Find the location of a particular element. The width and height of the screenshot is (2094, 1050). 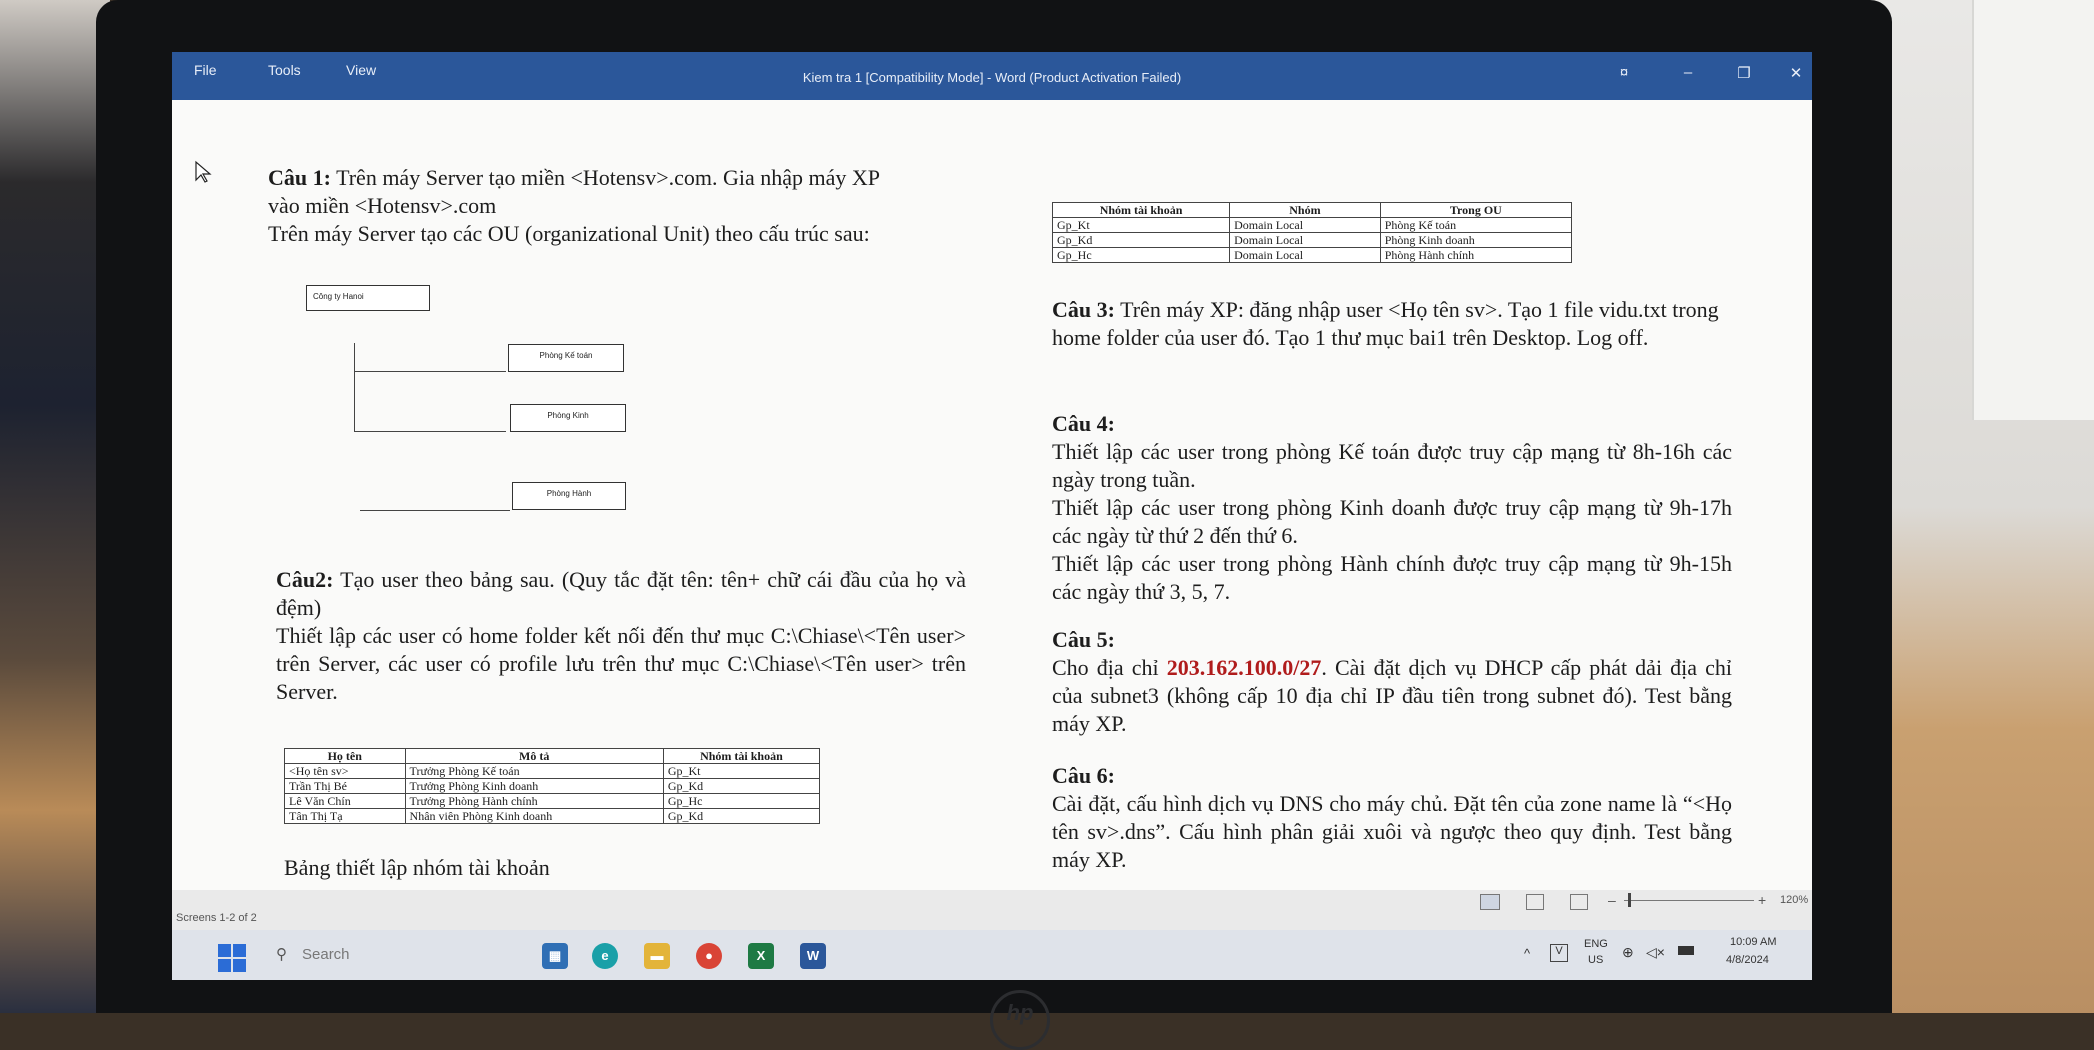

clock-date: 4/8/2024 is located at coordinates (1747, 960).